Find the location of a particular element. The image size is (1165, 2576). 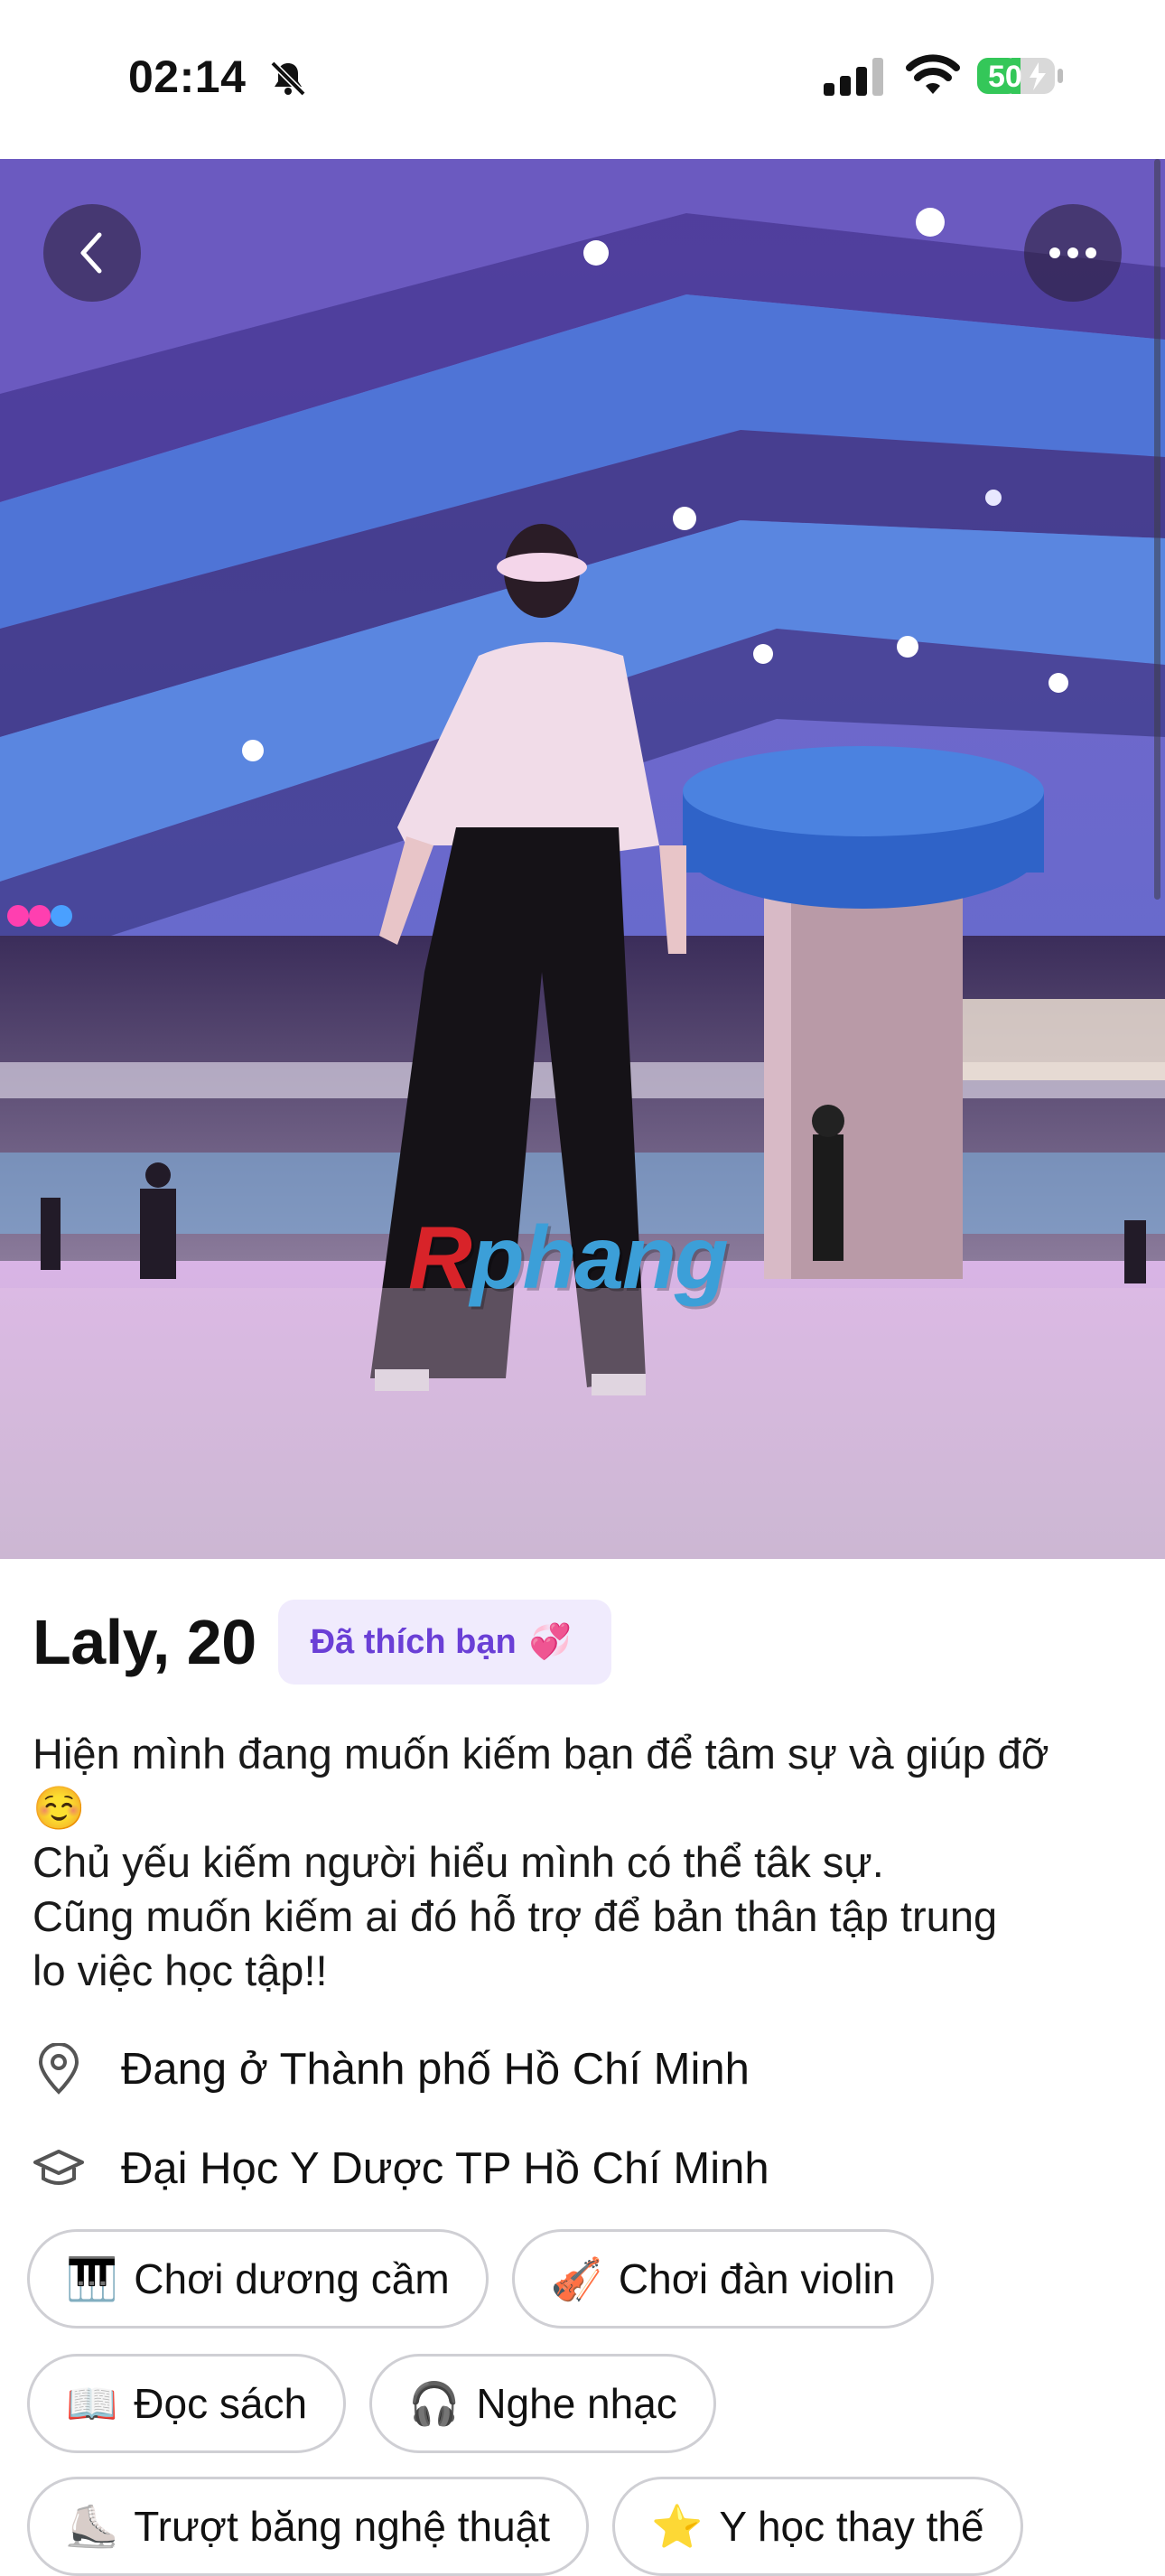

location-row: Đang ở Thành phố Hồ Chí Minh is located at coordinates (391, 2069).